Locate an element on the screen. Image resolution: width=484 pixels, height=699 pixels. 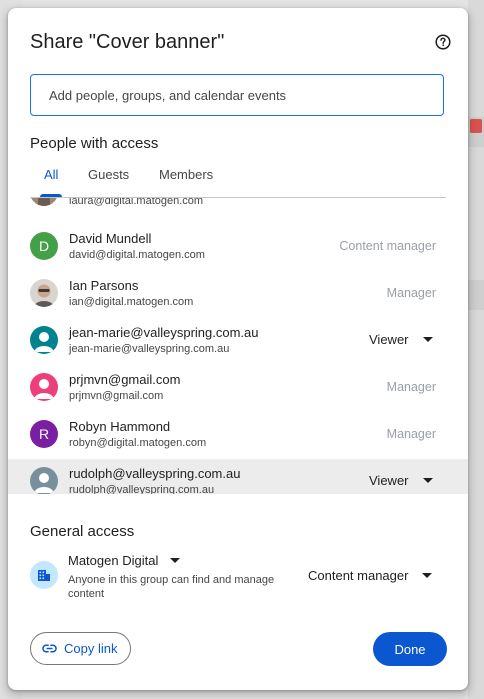
avatar-letter: R is located at coordinates (44, 434).